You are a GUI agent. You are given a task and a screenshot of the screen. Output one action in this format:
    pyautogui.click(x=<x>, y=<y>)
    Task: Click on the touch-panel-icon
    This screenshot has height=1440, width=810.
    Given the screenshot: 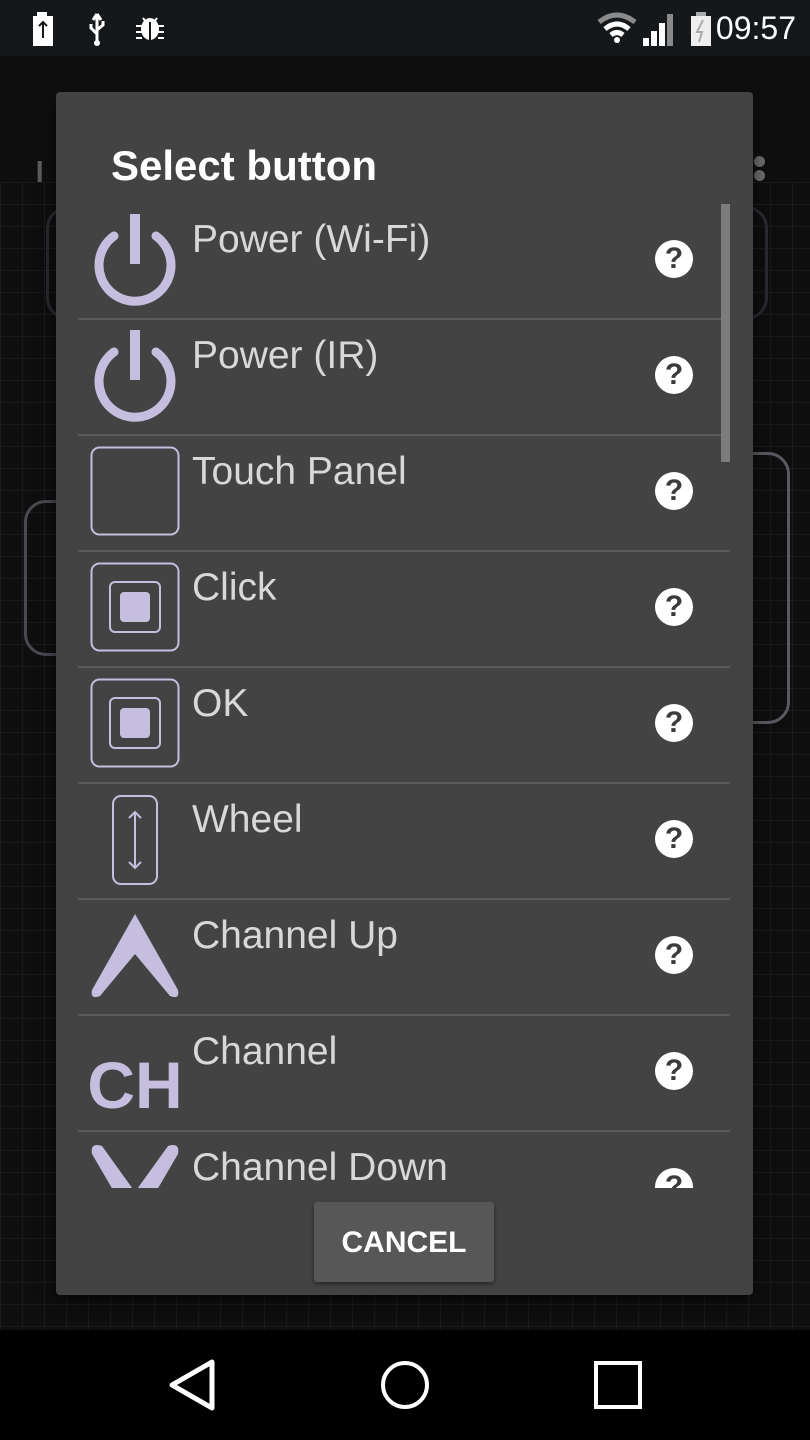 What is the action you would take?
    pyautogui.click(x=135, y=491)
    